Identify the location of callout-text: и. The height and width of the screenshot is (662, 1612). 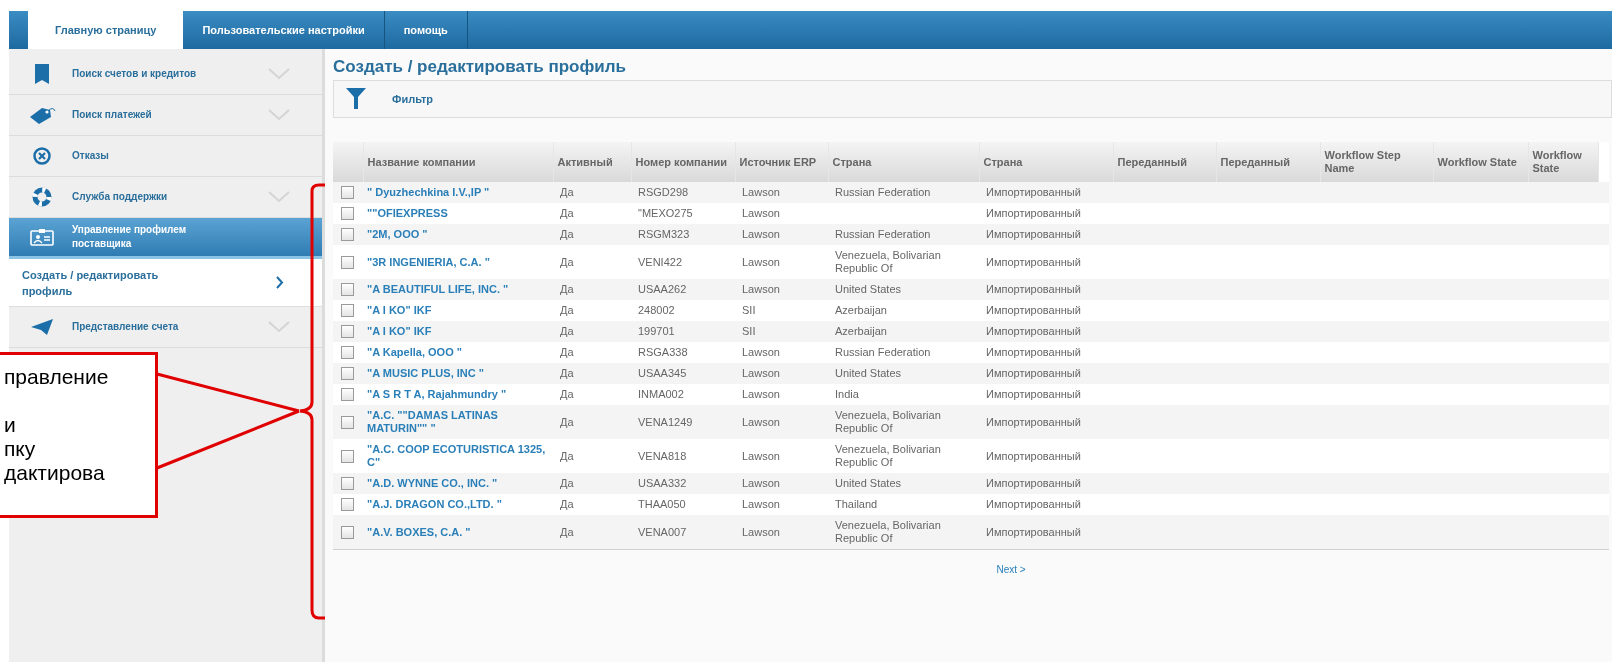
(10, 425).